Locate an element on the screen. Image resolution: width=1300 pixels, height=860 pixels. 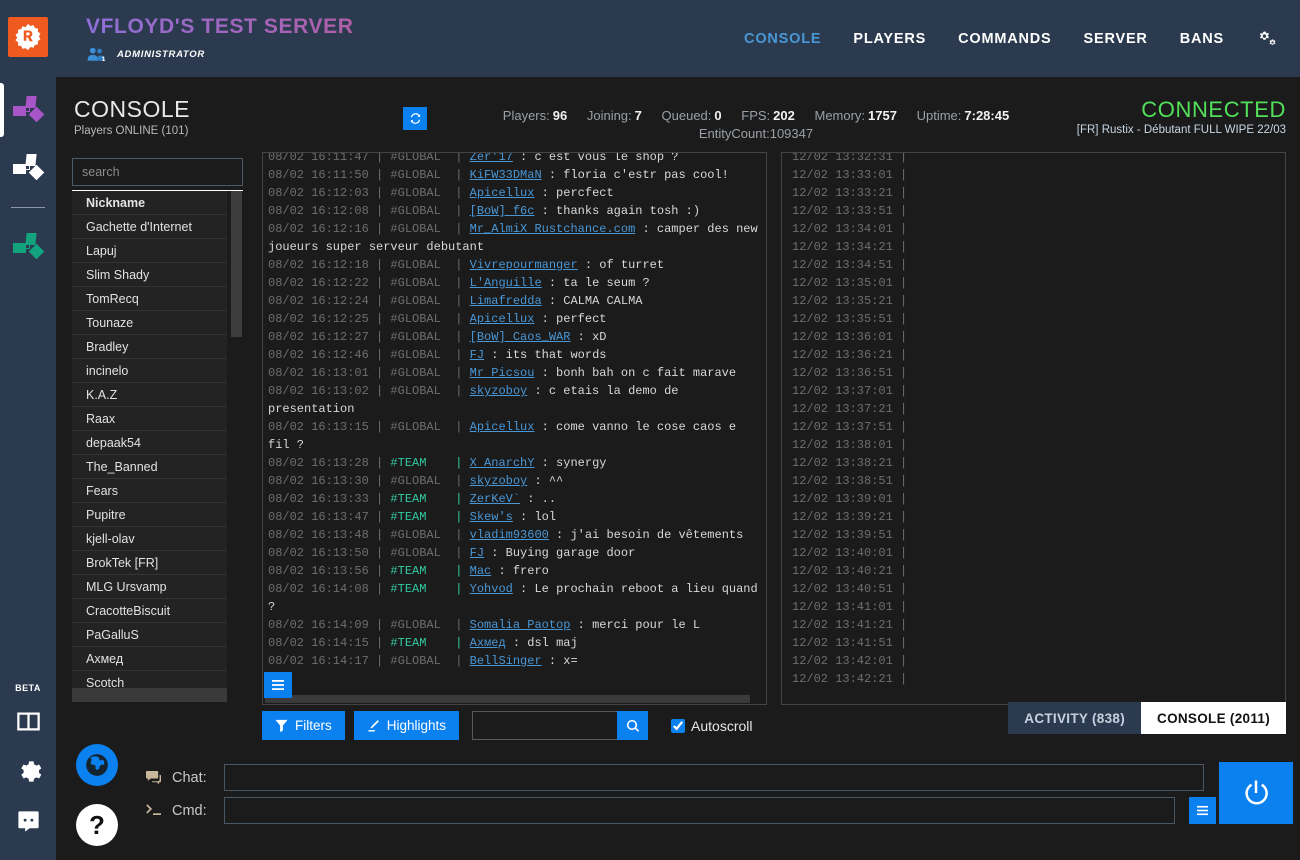
player-list-item: MLG Ursvamp is located at coordinates (149, 587).